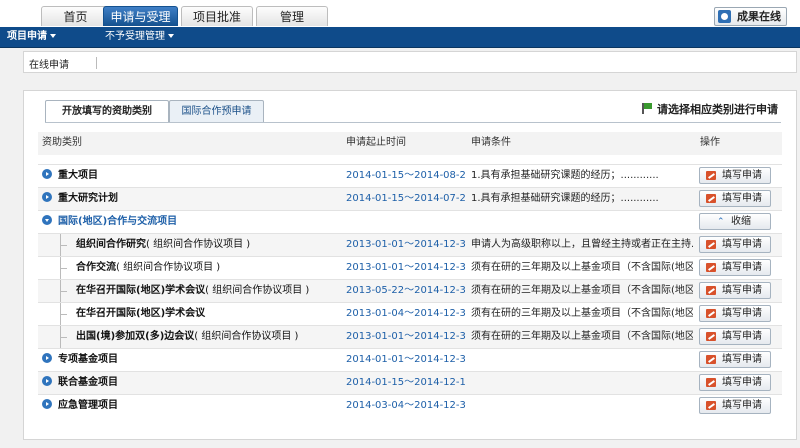 The height and width of the screenshot is (448, 800). What do you see at coordinates (647, 108) in the screenshot?
I see `flag-icon` at bounding box center [647, 108].